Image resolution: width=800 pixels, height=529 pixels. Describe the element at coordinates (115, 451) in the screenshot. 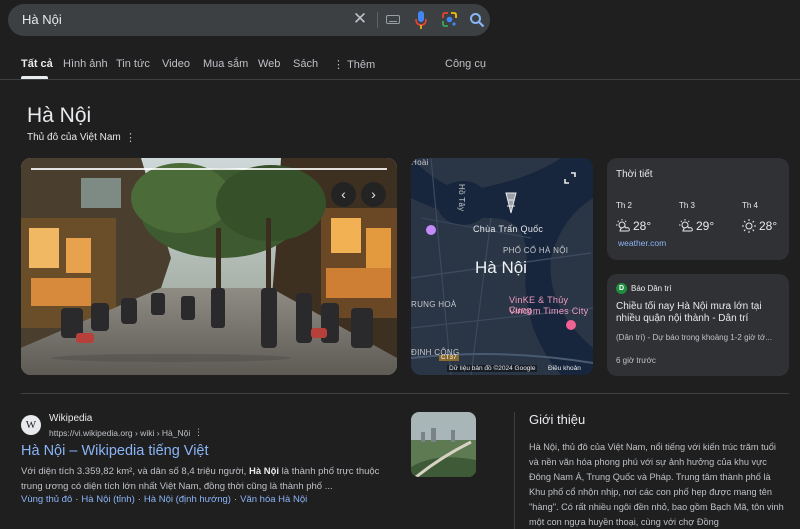

I see `result-title-link: Hà Nội – Wikipedia tiếng Việt` at that location.